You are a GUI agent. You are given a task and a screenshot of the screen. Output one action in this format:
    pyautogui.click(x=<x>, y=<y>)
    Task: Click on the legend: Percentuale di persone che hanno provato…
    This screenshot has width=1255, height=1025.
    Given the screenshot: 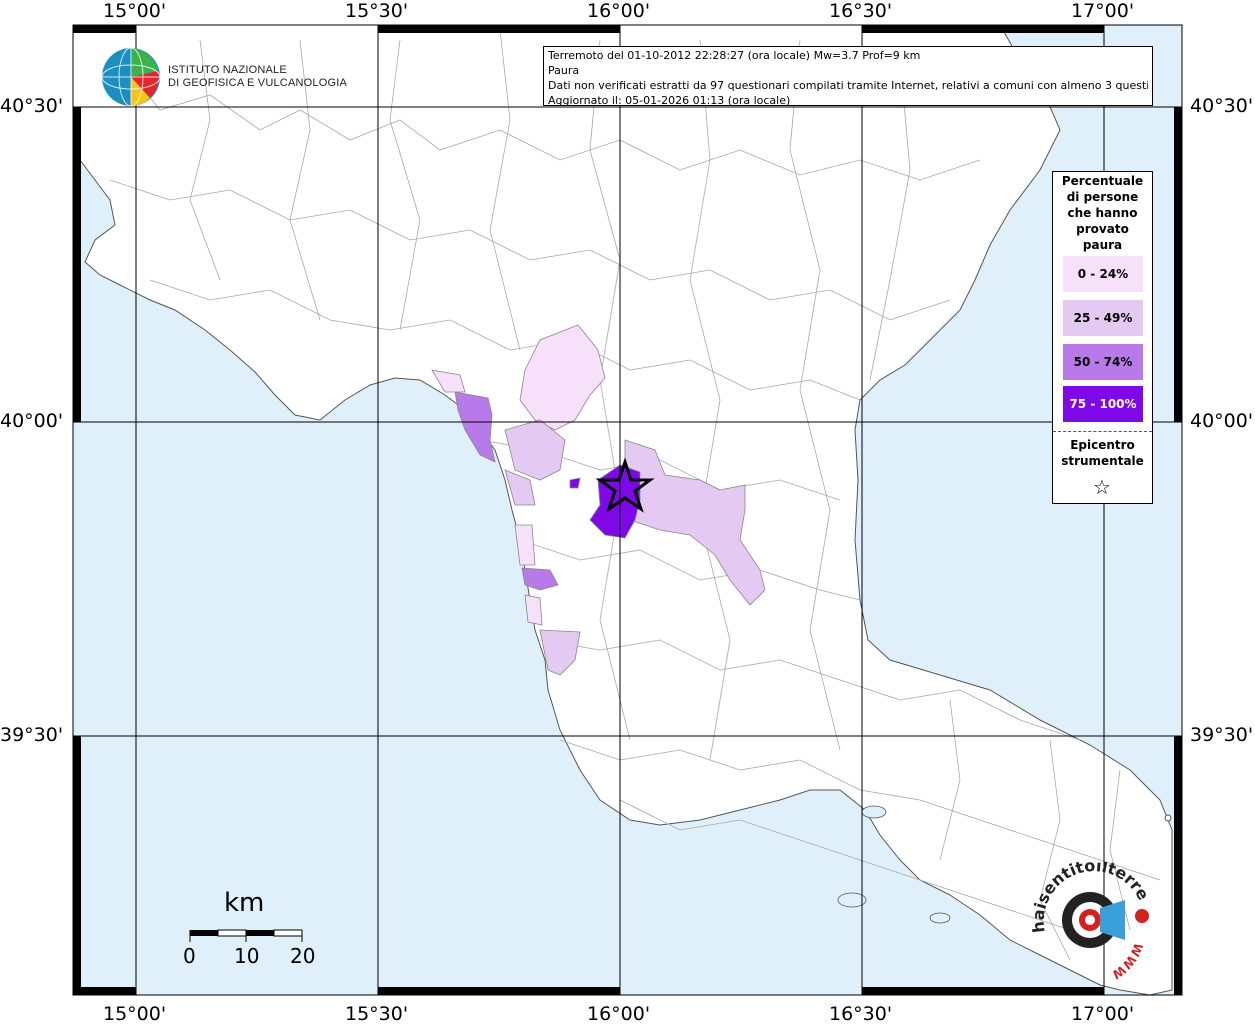 What is the action you would take?
    pyautogui.click(x=1102, y=337)
    